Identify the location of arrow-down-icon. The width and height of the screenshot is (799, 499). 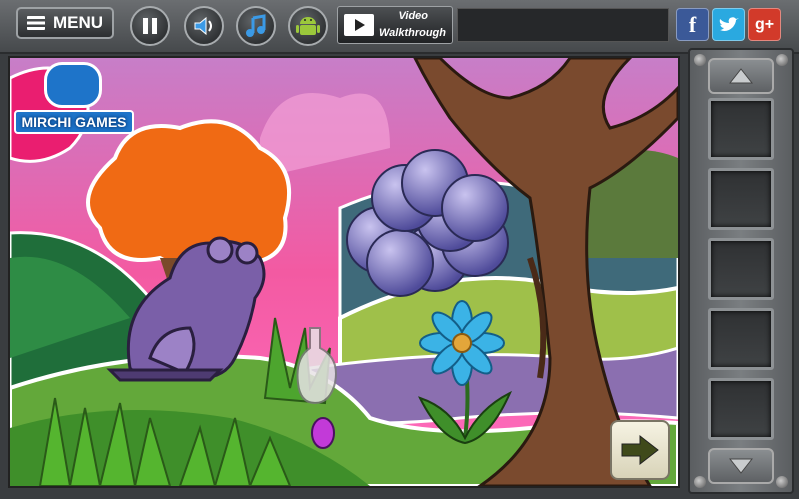
(741, 466).